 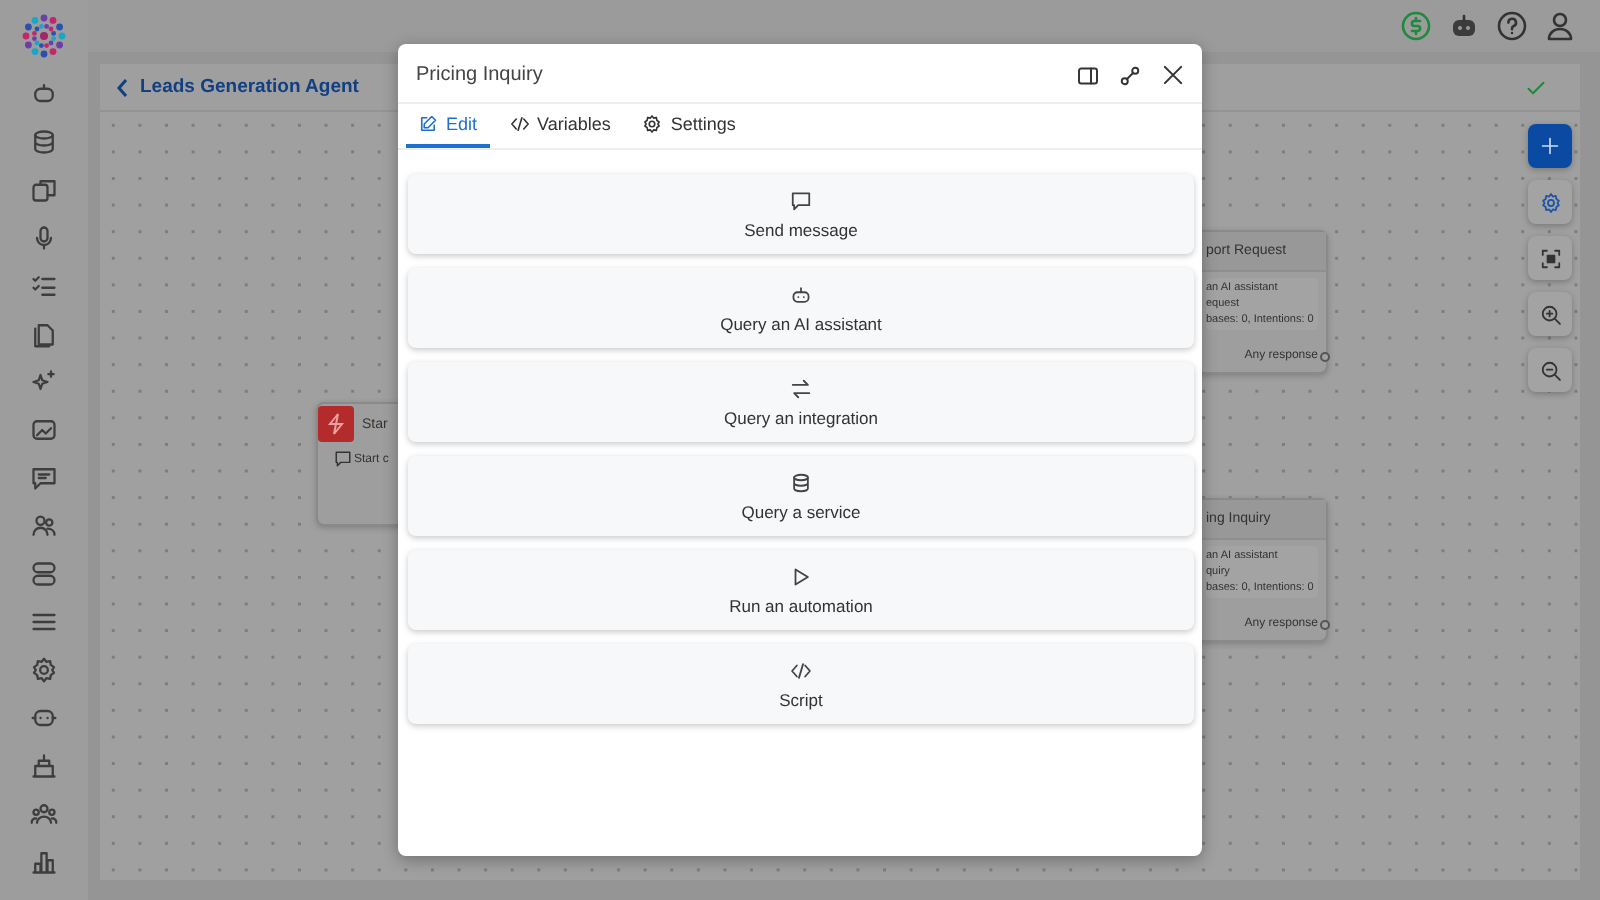 I want to click on edit-icon, so click(x=428, y=124).